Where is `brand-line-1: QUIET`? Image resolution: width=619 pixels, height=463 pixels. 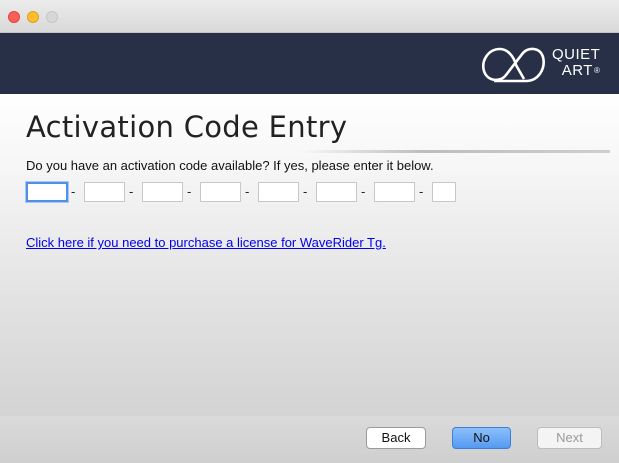 brand-line-1: QUIET is located at coordinates (576, 54).